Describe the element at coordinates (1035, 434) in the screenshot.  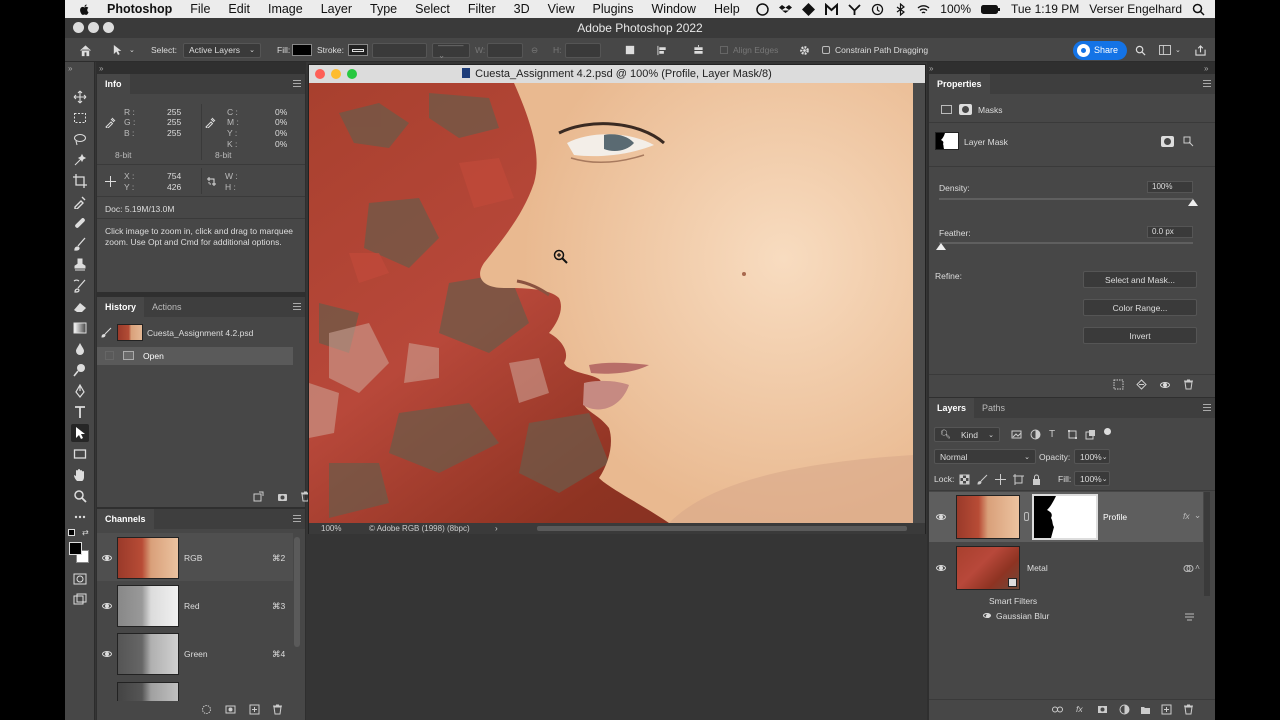
I see `filter-adjustment-icon` at that location.